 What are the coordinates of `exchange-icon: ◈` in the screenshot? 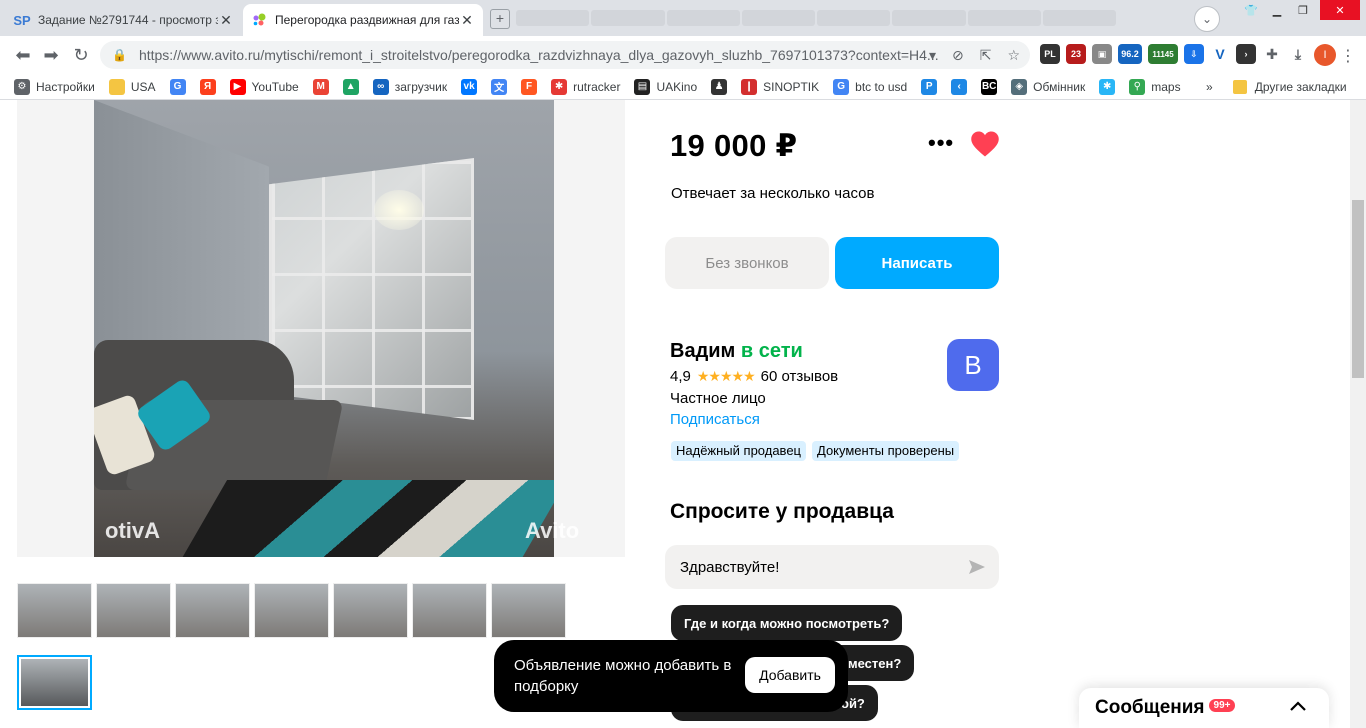 It's located at (1019, 86).